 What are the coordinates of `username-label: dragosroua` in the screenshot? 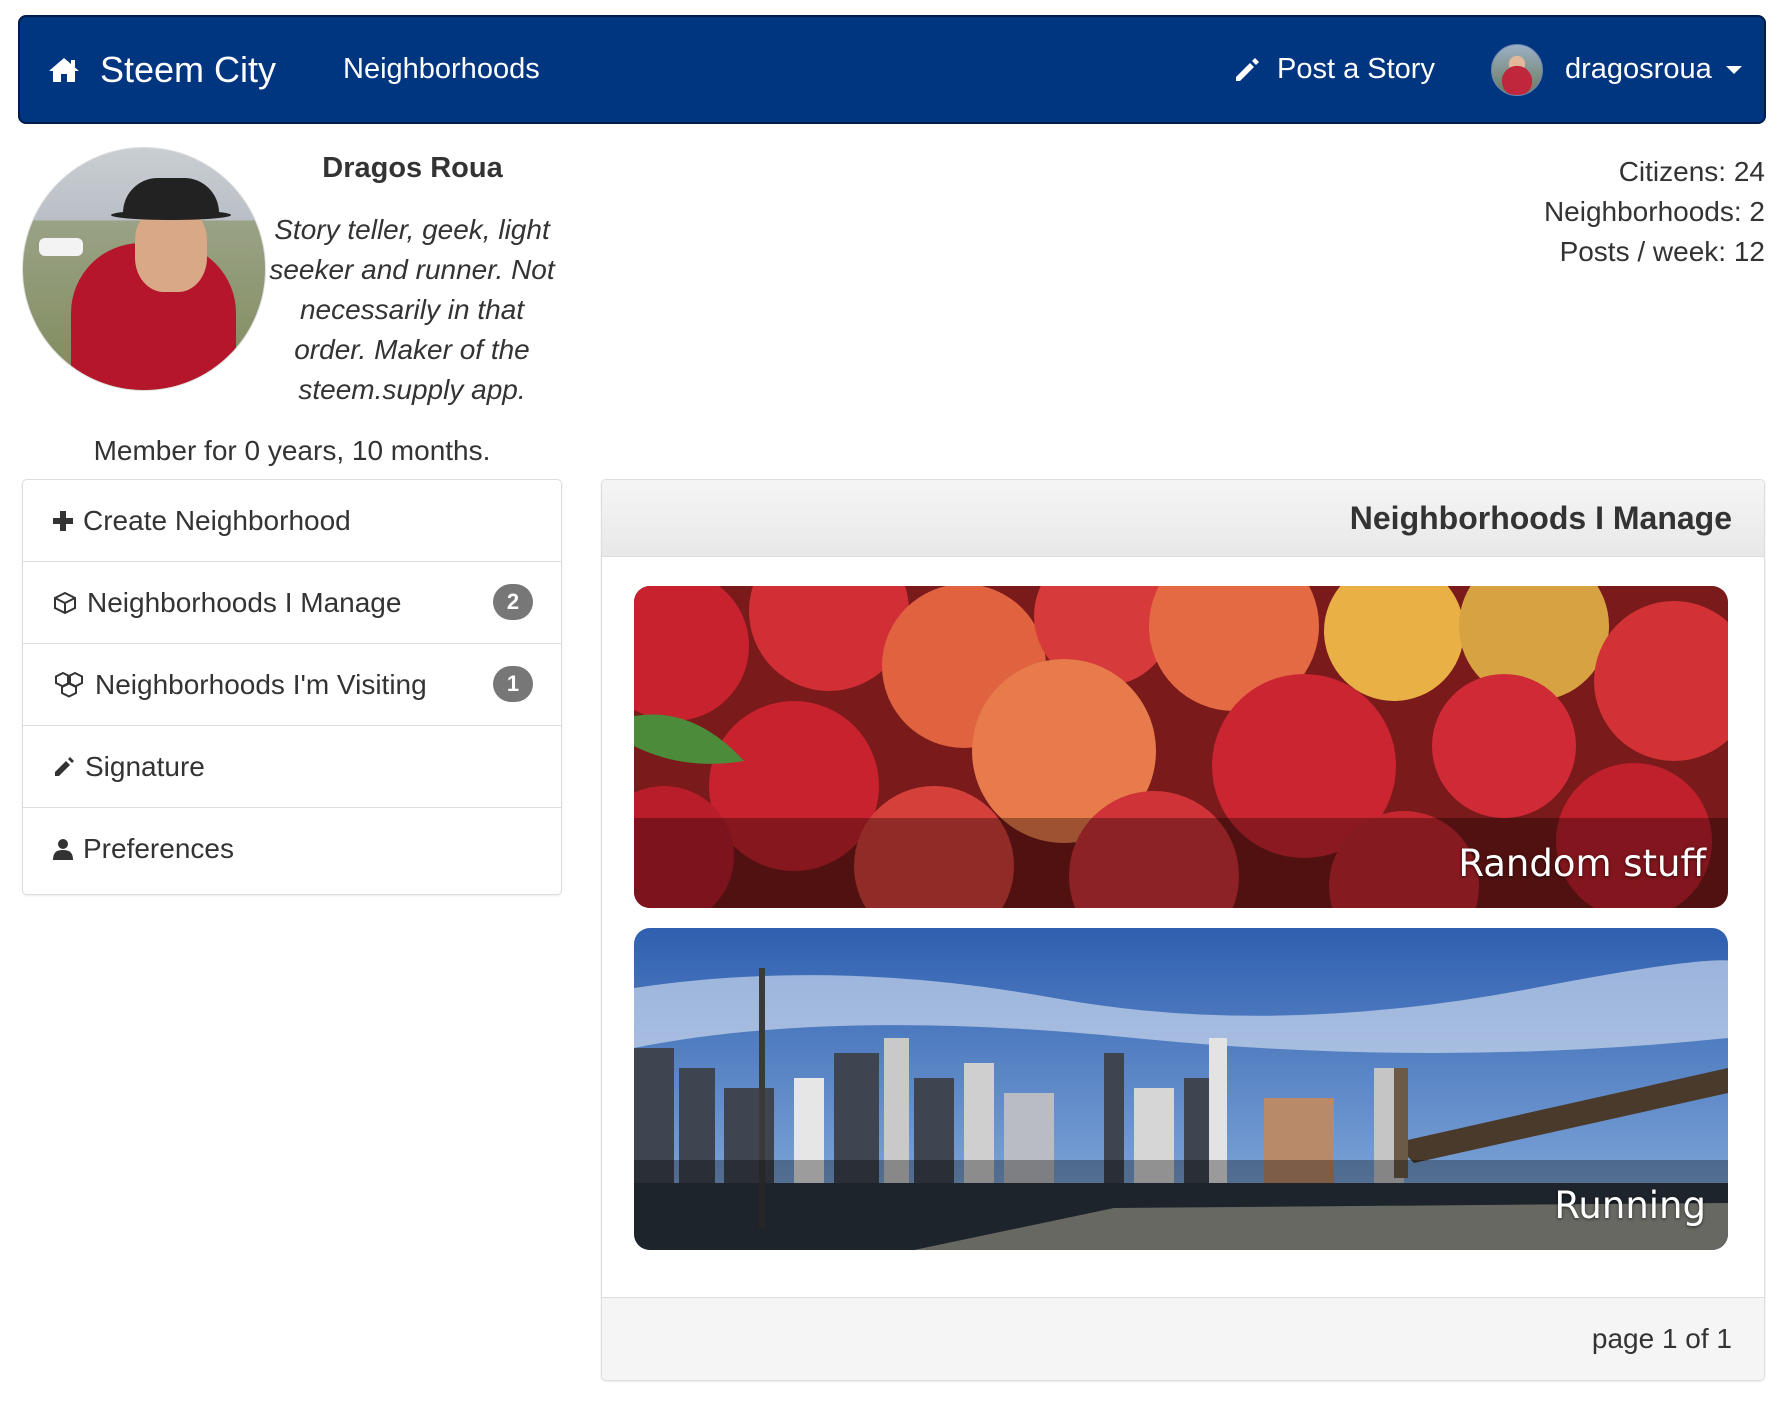 It's located at (1638, 69).